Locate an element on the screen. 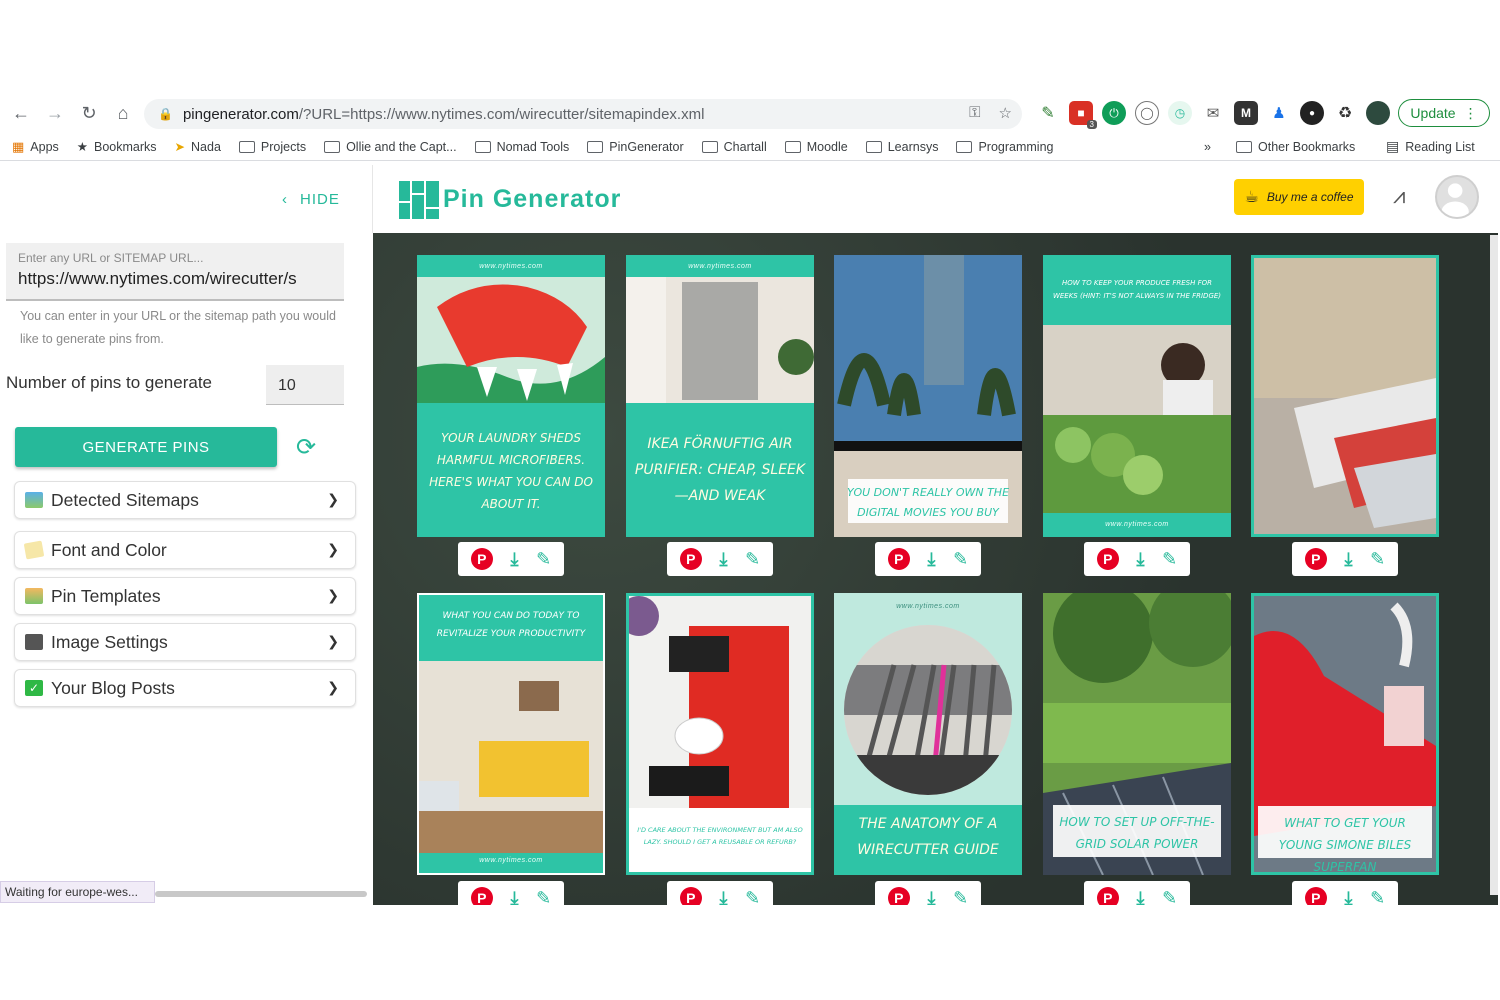 The height and width of the screenshot is (1000, 1500). pin-card is located at coordinates (1345, 396).